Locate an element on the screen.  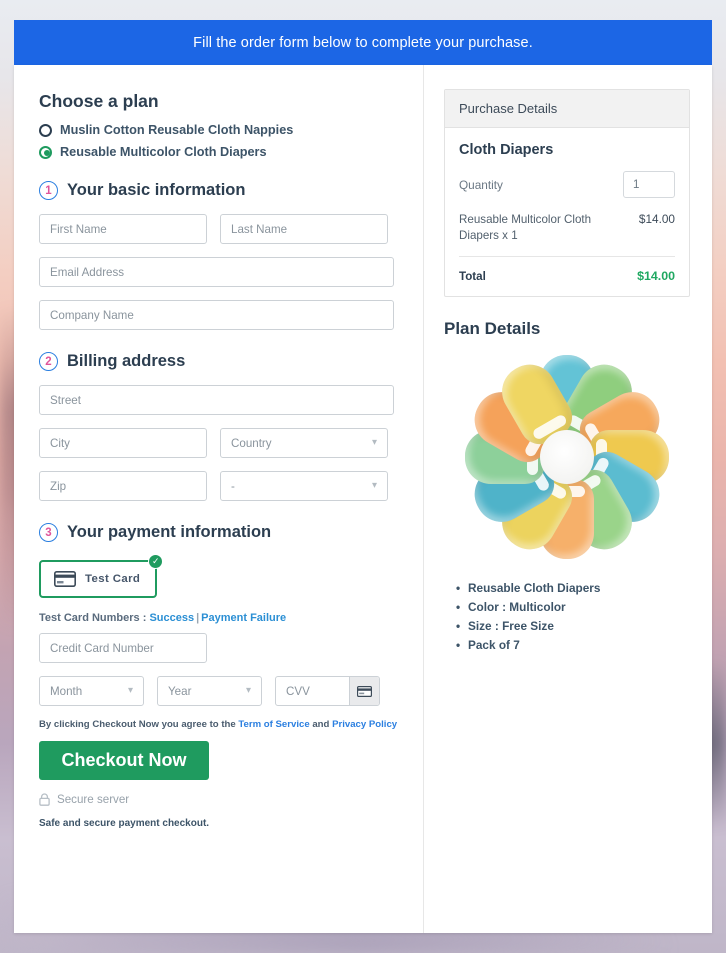
radio-icon-unselected is located at coordinates (45, 130).